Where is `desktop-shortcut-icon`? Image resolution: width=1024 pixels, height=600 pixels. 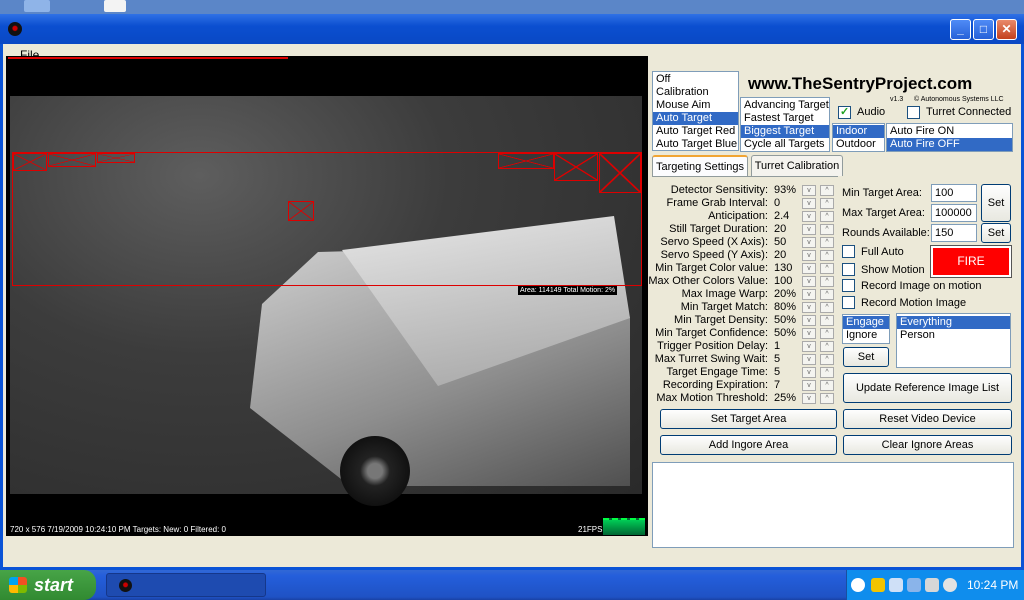
desktop-shortcut-icon is located at coordinates (37, 6).